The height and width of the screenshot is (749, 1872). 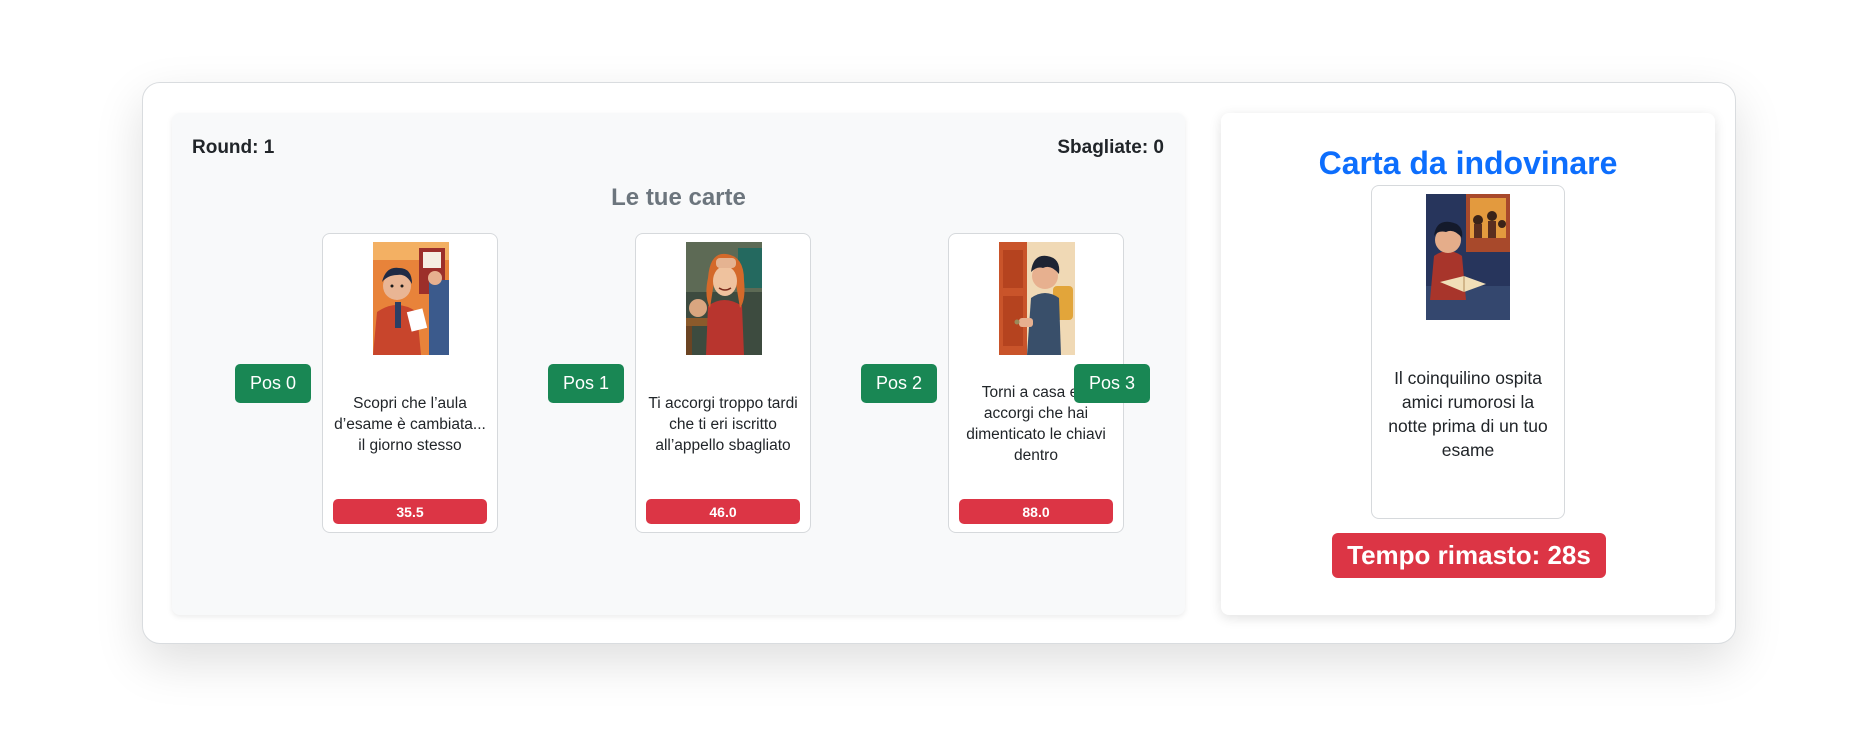 What do you see at coordinates (233, 147) in the screenshot?
I see `round-counter: Round: 1` at bounding box center [233, 147].